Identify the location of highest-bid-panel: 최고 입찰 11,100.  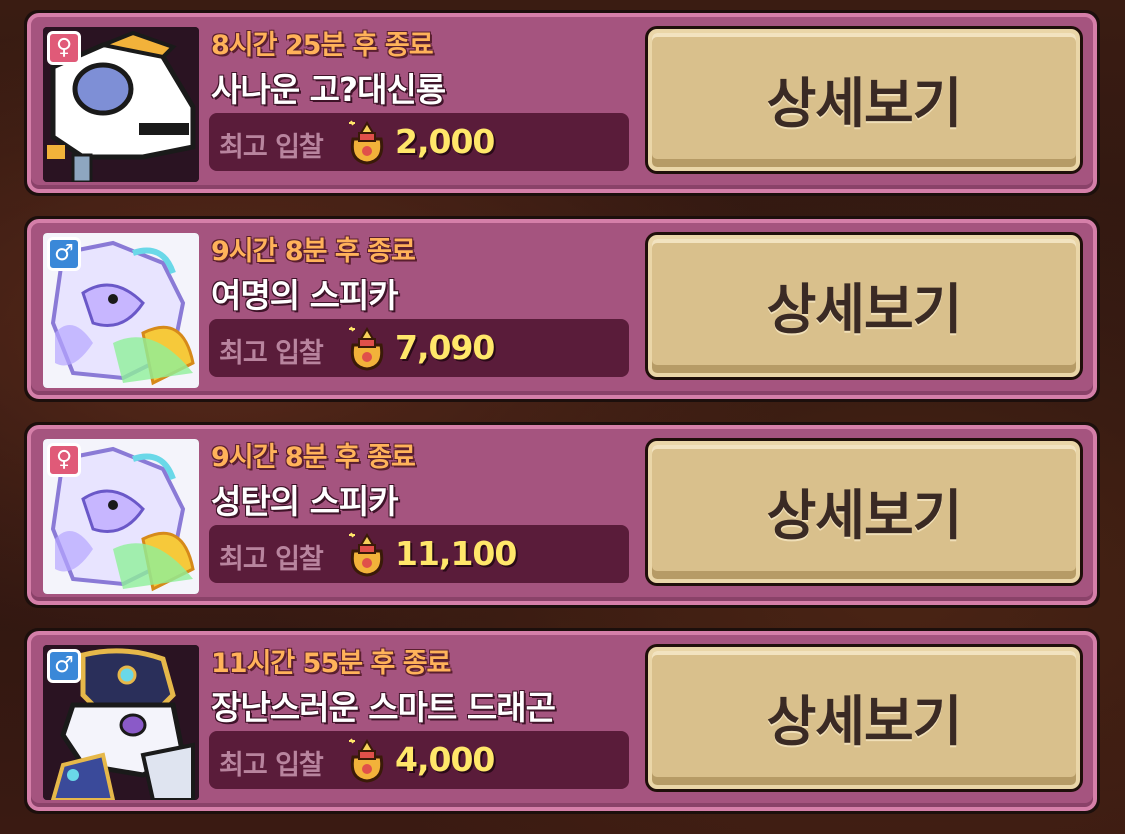
(419, 554).